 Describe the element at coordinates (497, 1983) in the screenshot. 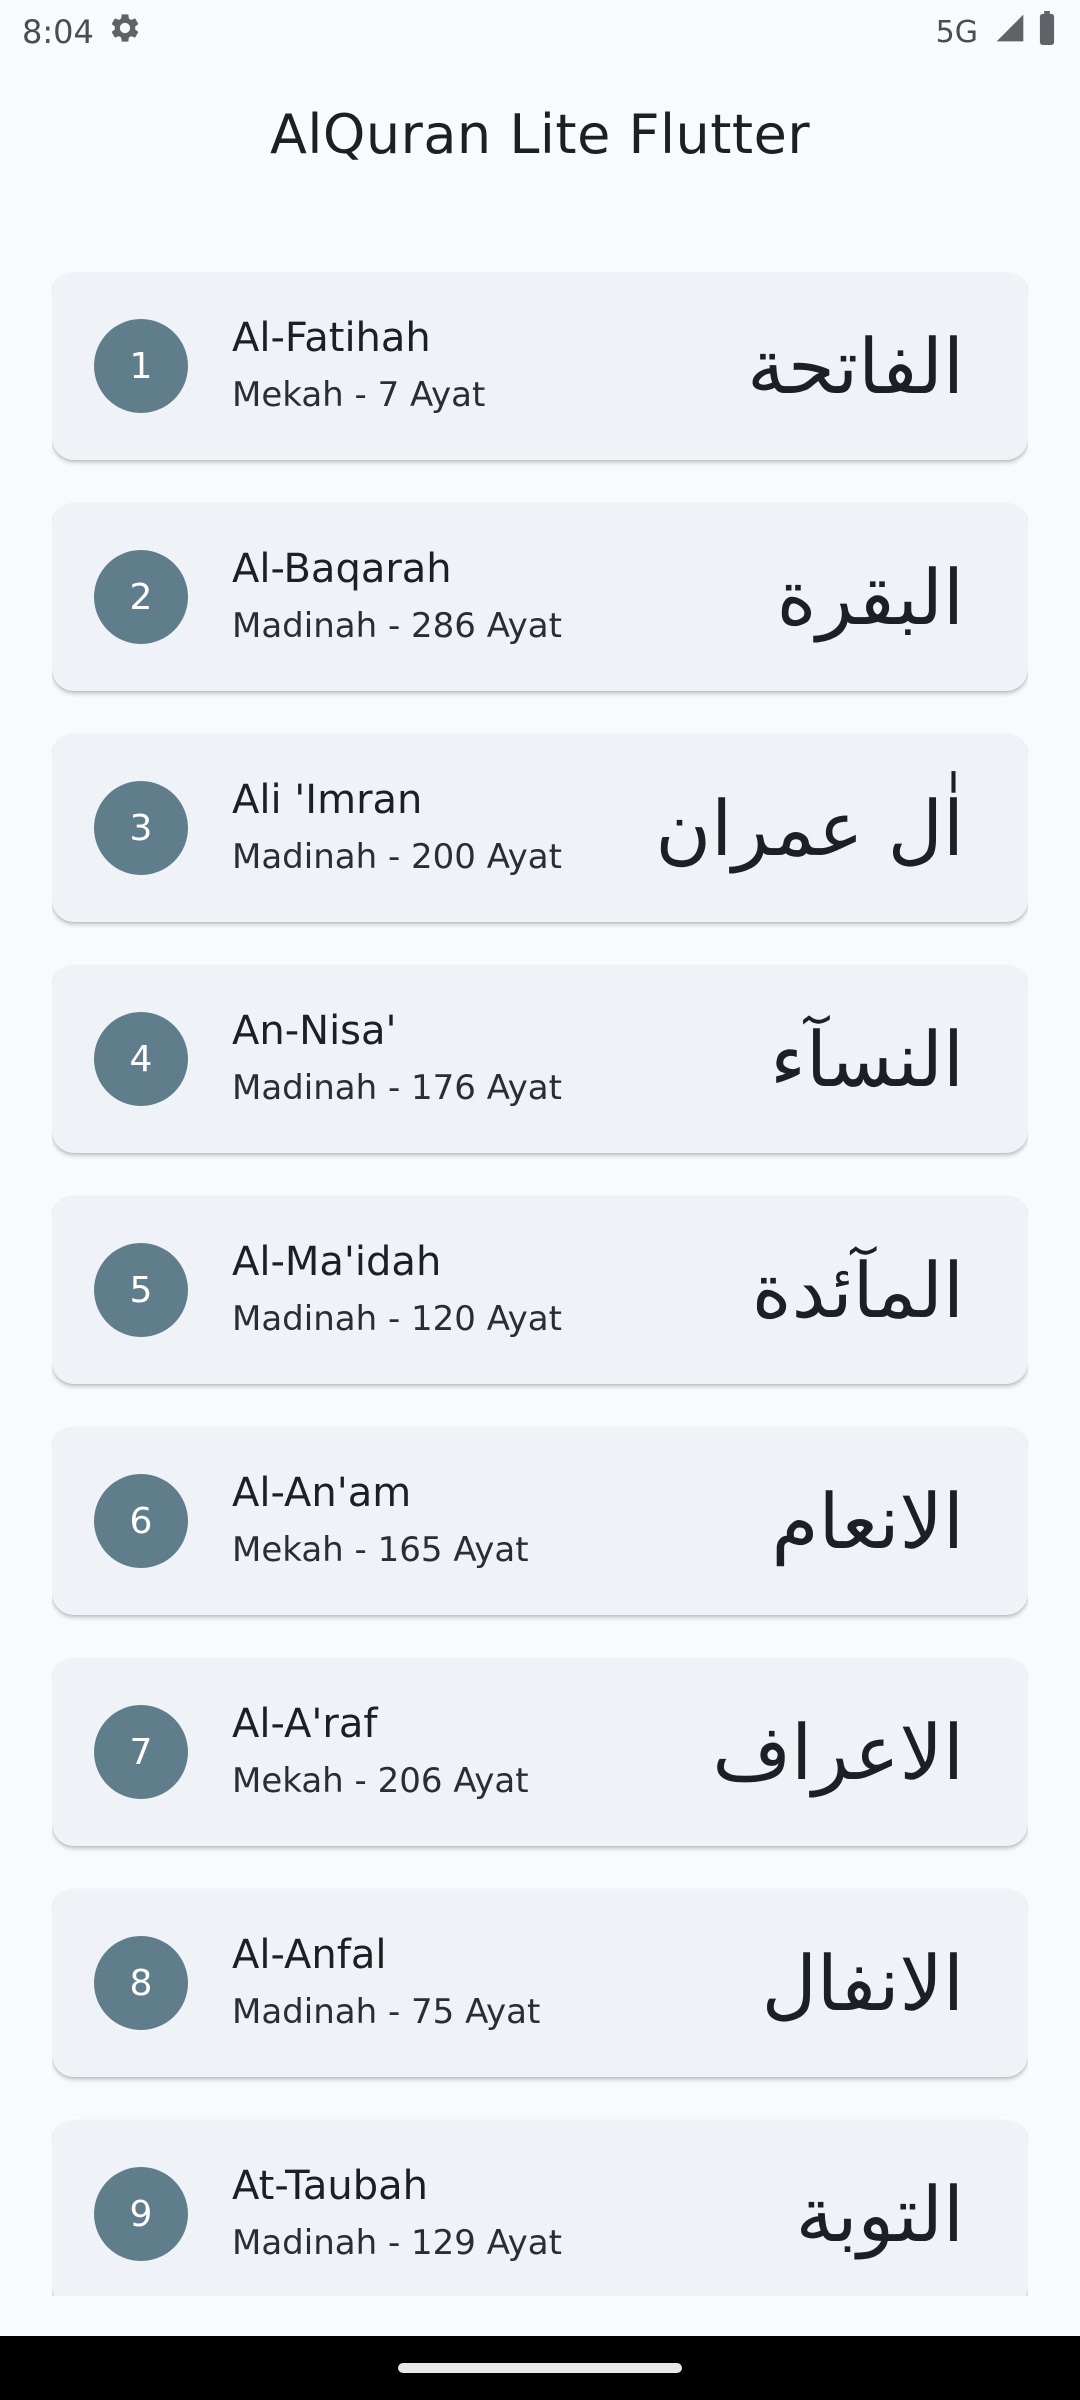

I see `surah-info: Al-Anfal Madinah - 75 Ayat` at that location.